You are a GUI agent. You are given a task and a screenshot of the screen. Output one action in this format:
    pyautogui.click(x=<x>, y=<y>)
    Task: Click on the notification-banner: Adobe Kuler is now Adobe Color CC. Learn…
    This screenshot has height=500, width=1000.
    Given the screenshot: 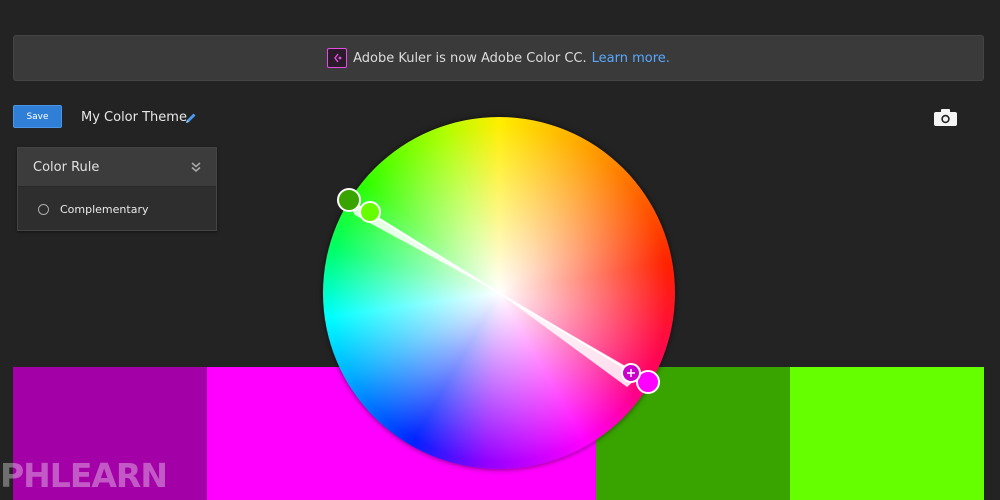 What is the action you would take?
    pyautogui.click(x=498, y=58)
    